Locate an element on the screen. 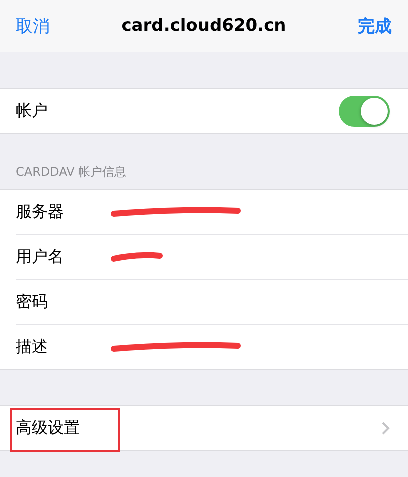  account-toggle is located at coordinates (364, 111).